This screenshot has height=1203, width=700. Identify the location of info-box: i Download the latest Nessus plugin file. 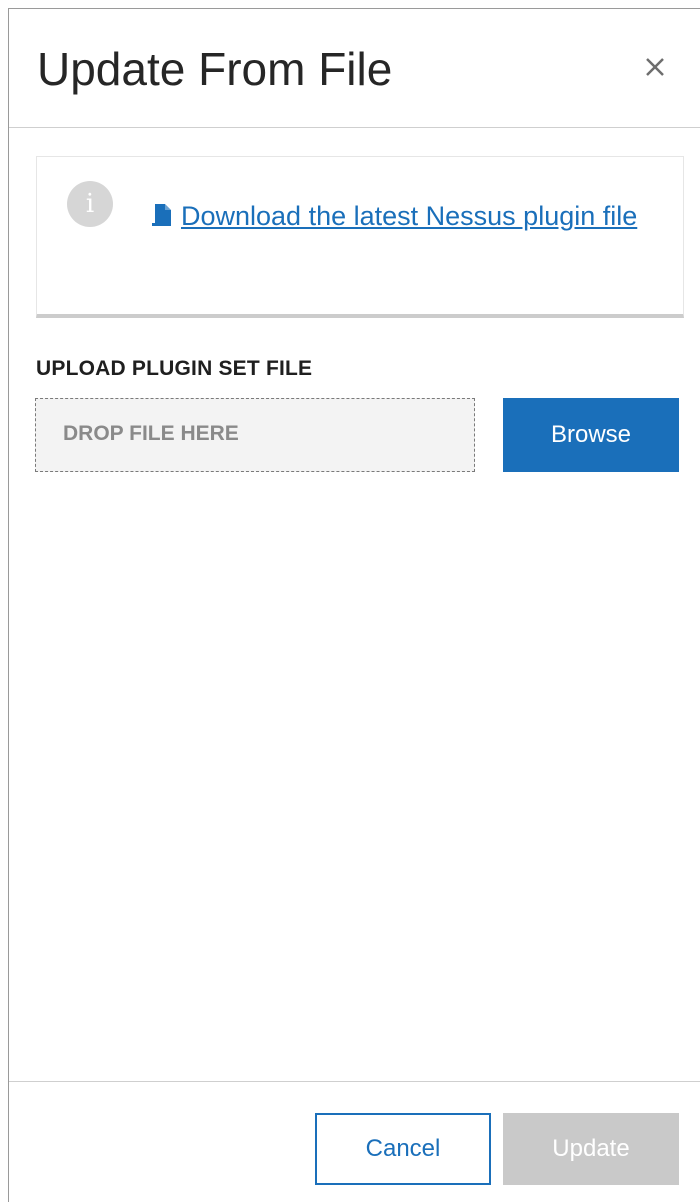
(360, 237).